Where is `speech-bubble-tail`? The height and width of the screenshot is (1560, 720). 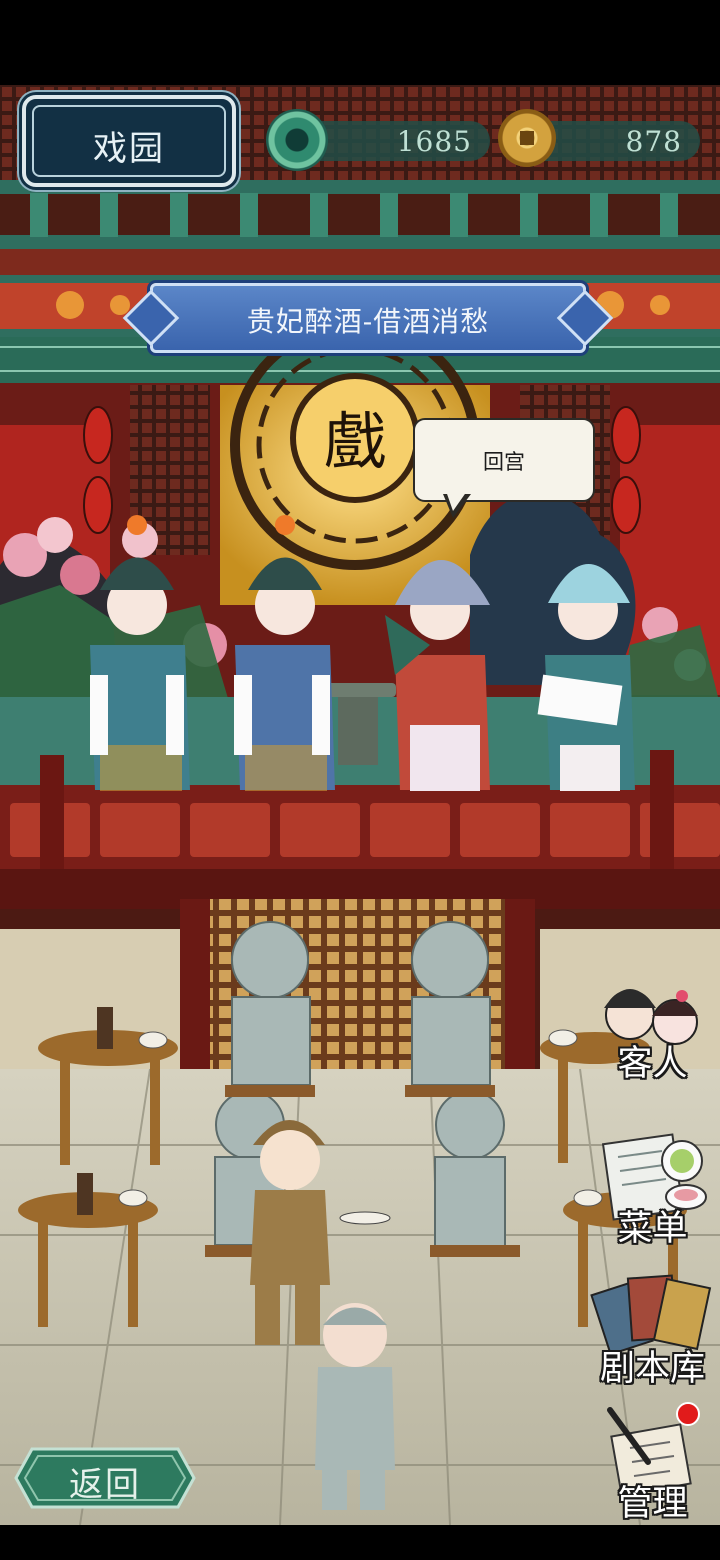 speech-bubble-tail is located at coordinates (457, 504).